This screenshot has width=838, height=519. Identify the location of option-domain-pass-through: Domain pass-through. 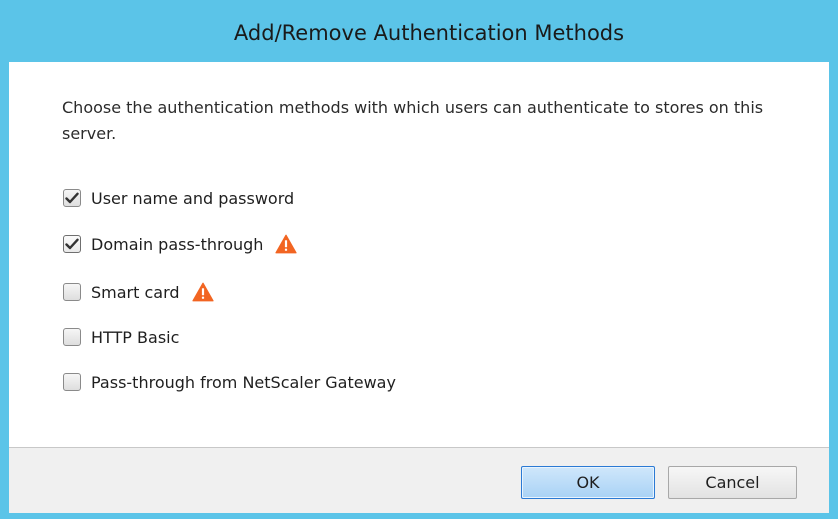
(180, 244).